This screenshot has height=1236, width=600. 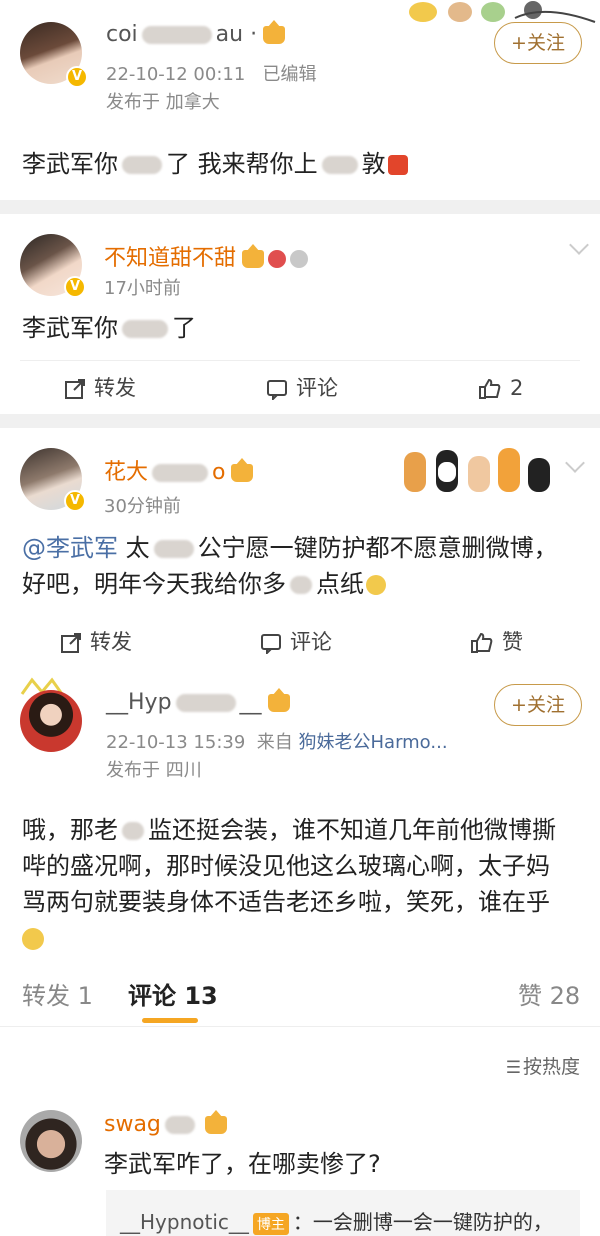 I want to click on mention-link: @李武军, so click(x=70, y=548).